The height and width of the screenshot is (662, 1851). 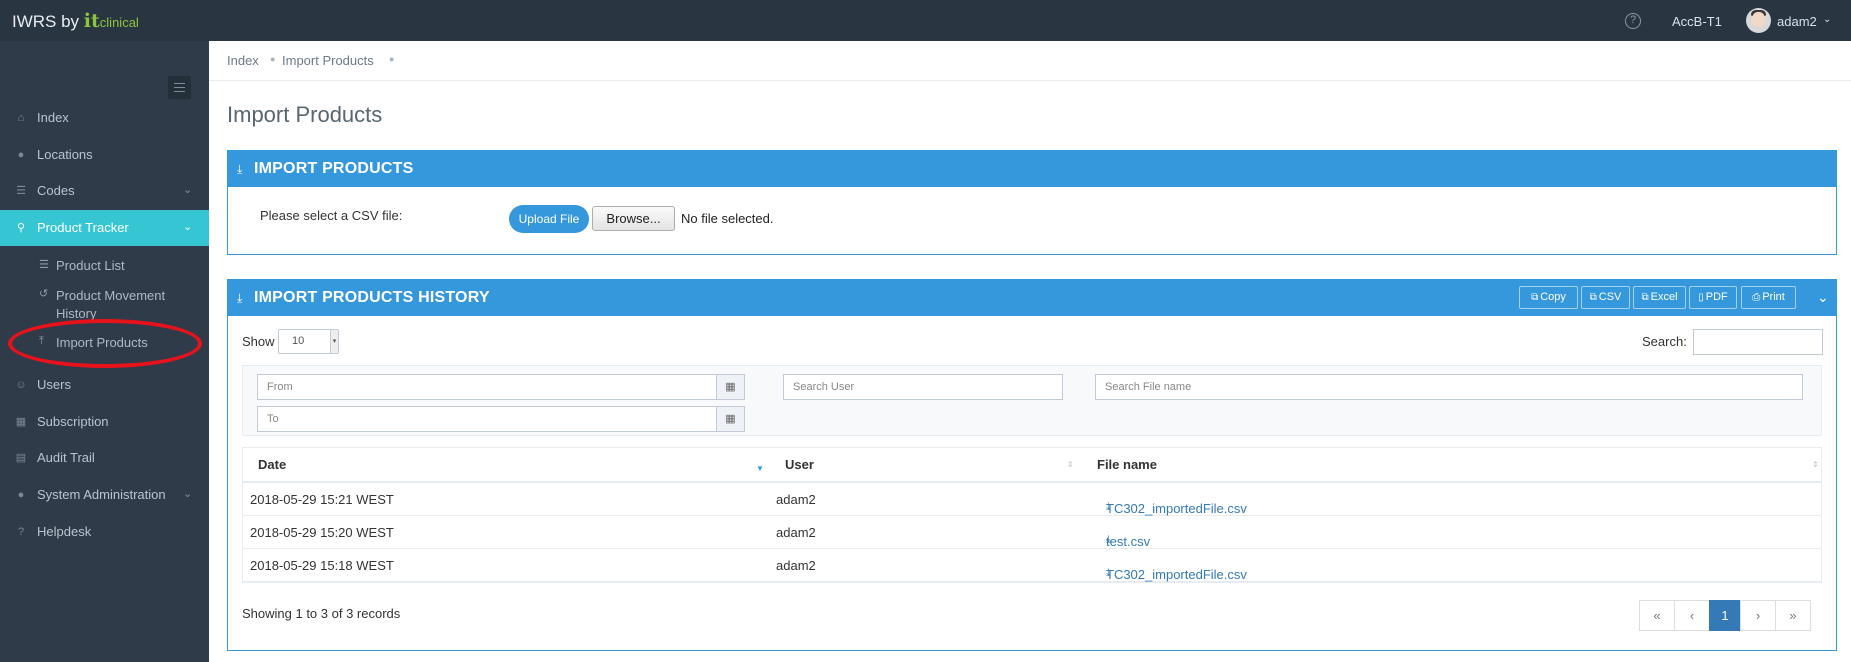 I want to click on sidebar-item-product-tracker: ⚲ Product Tracker ⌄, so click(x=104, y=228).